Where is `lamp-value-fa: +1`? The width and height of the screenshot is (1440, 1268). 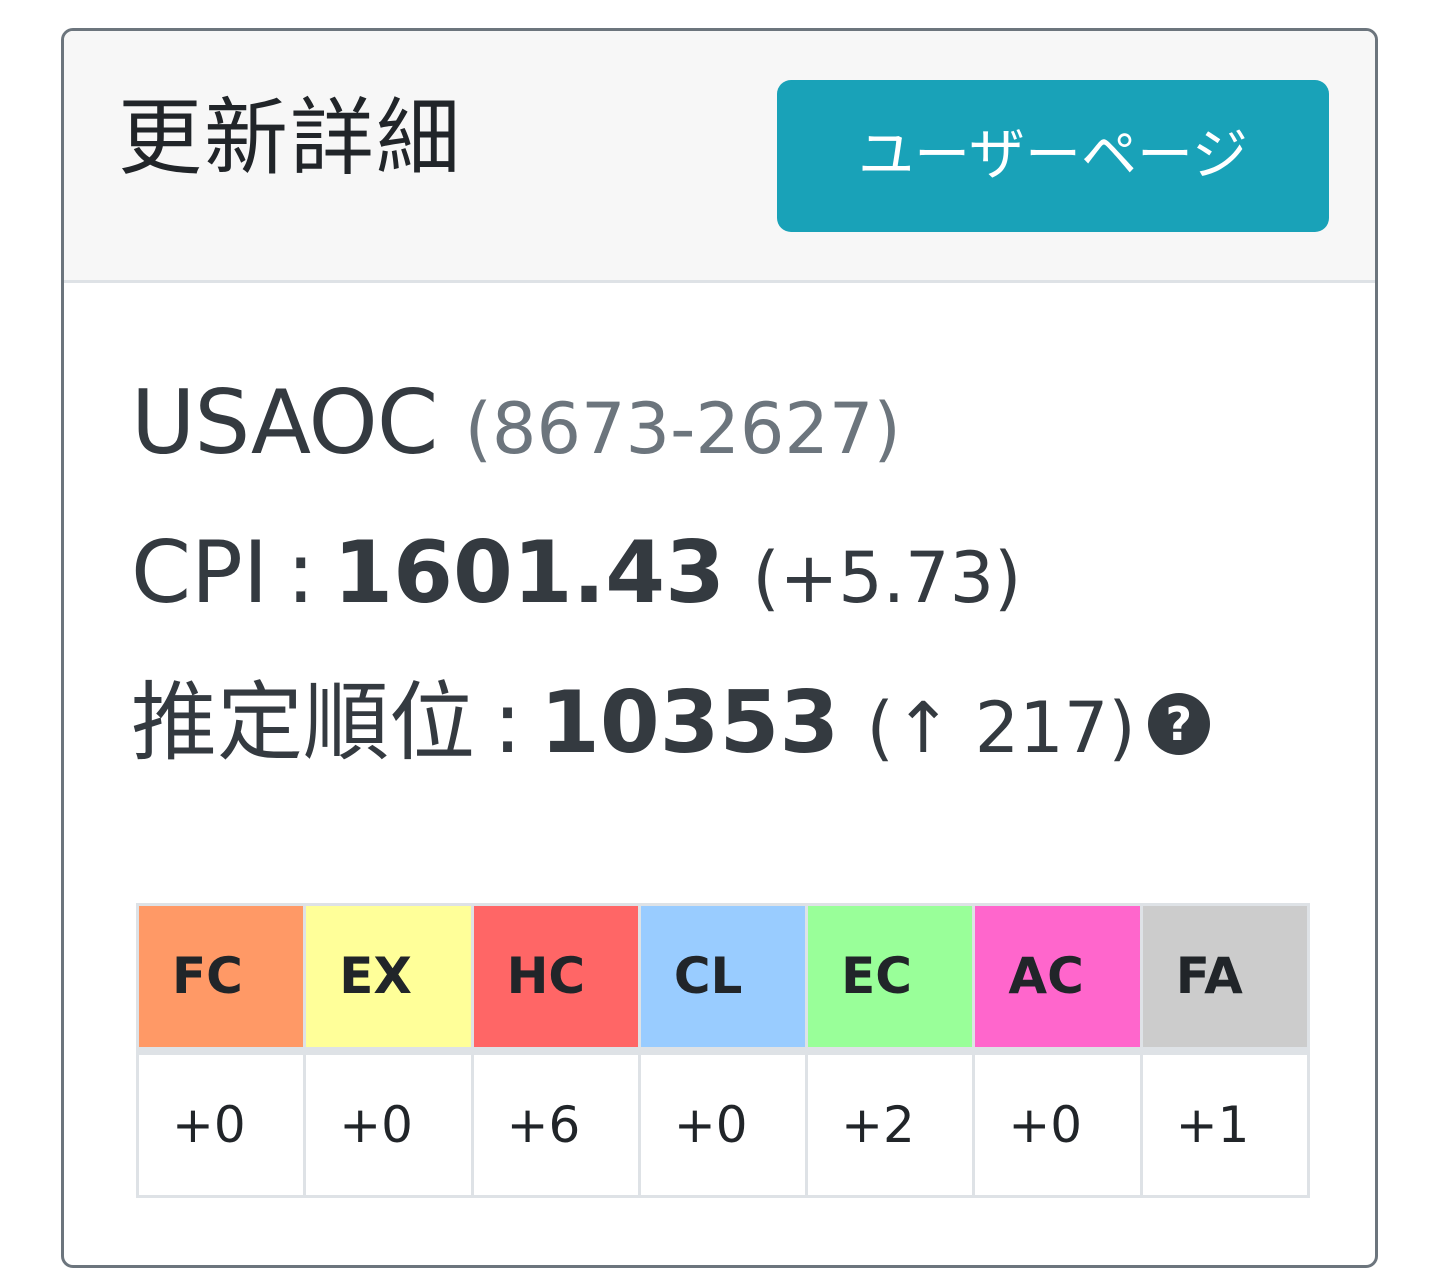
lamp-value-fa: +1 is located at coordinates (1225, 1123).